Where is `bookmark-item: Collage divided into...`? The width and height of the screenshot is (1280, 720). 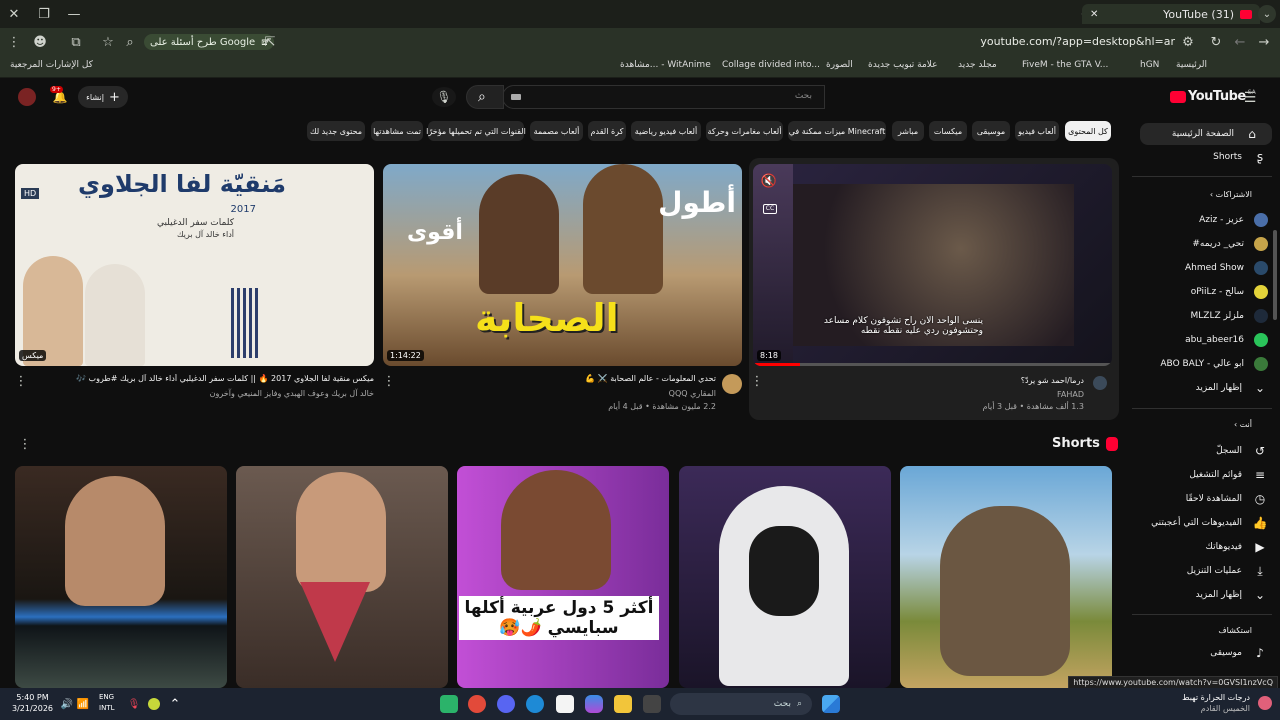 bookmark-item: Collage divided into... is located at coordinates (771, 65).